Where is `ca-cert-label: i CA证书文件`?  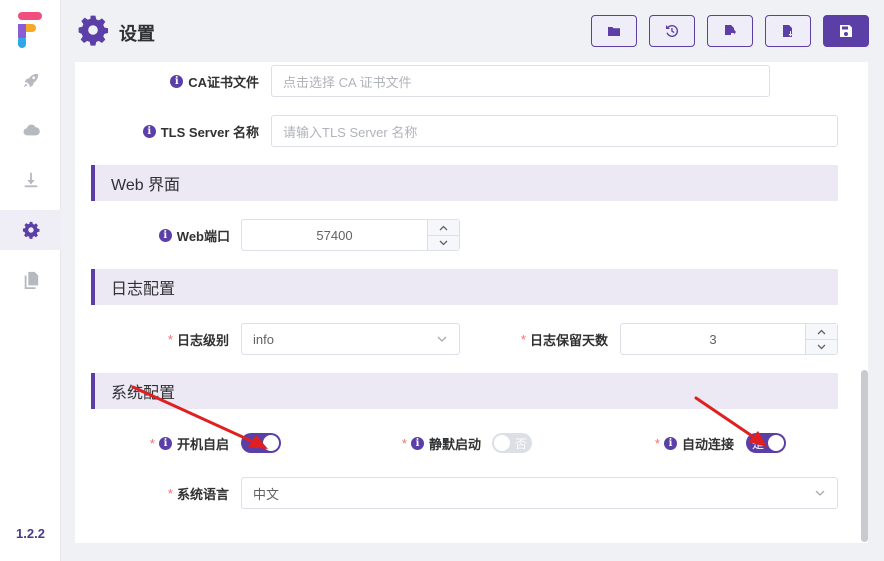
ca-cert-label: i CA证书文件 is located at coordinates (214, 81).